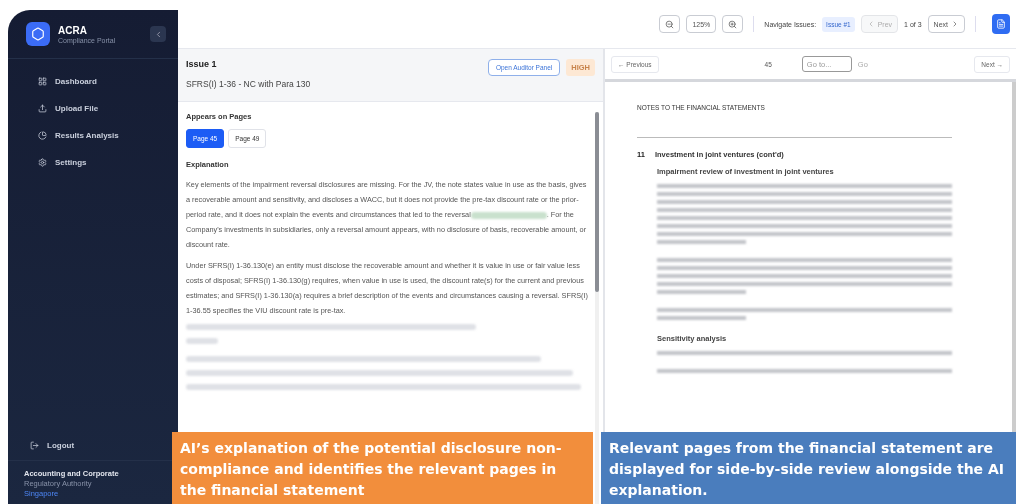  Describe the element at coordinates (382, 468) in the screenshot. I see `callout-banner: AI’s explanation of the potential disclosure non-compliance and identifies the relevant pages in the financial statement` at that location.